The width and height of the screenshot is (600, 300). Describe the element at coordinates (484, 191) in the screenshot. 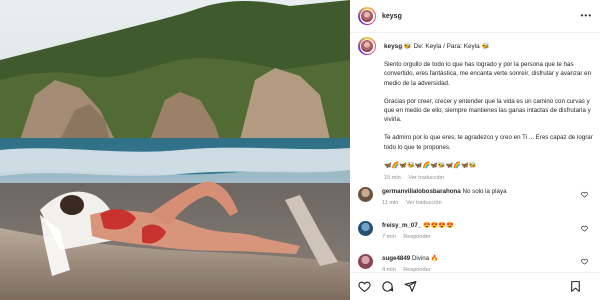

I see `comment-text: No solo la playa` at that location.